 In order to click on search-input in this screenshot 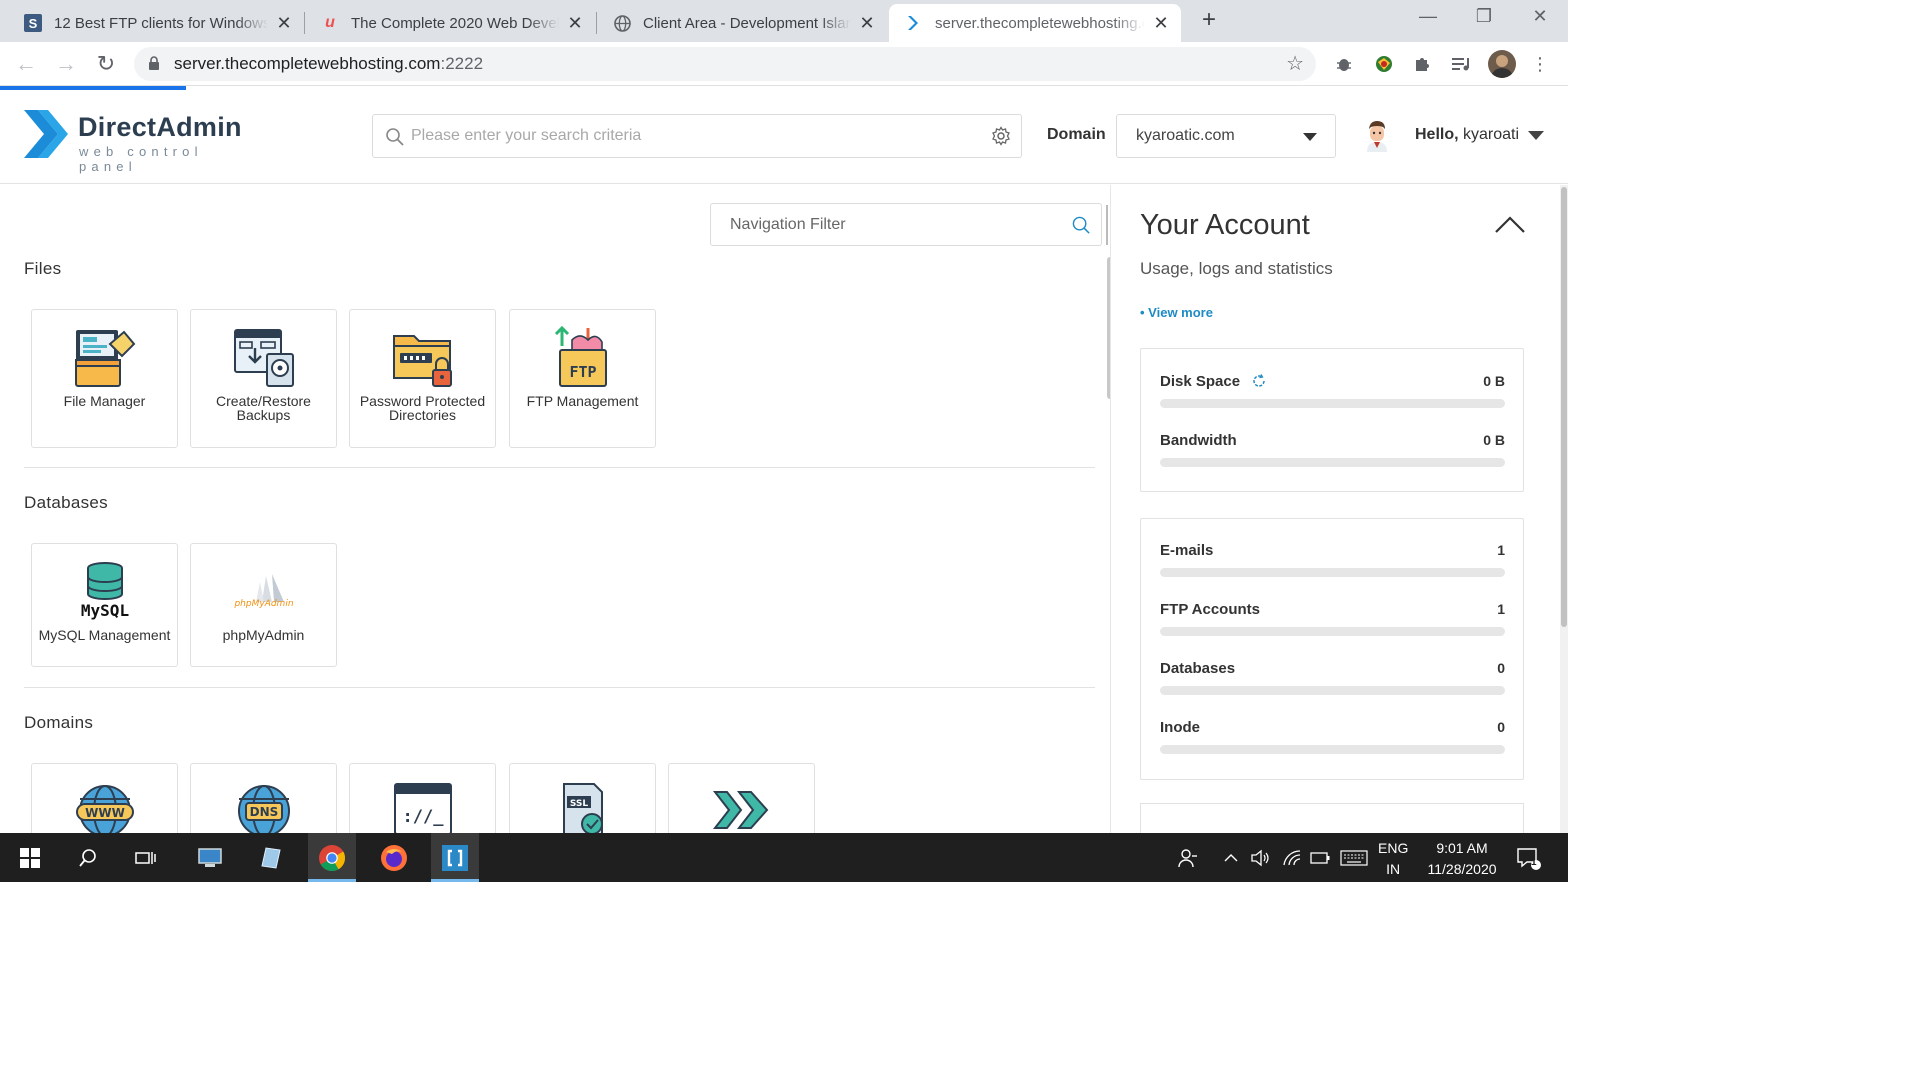, I will do `click(691, 136)`.